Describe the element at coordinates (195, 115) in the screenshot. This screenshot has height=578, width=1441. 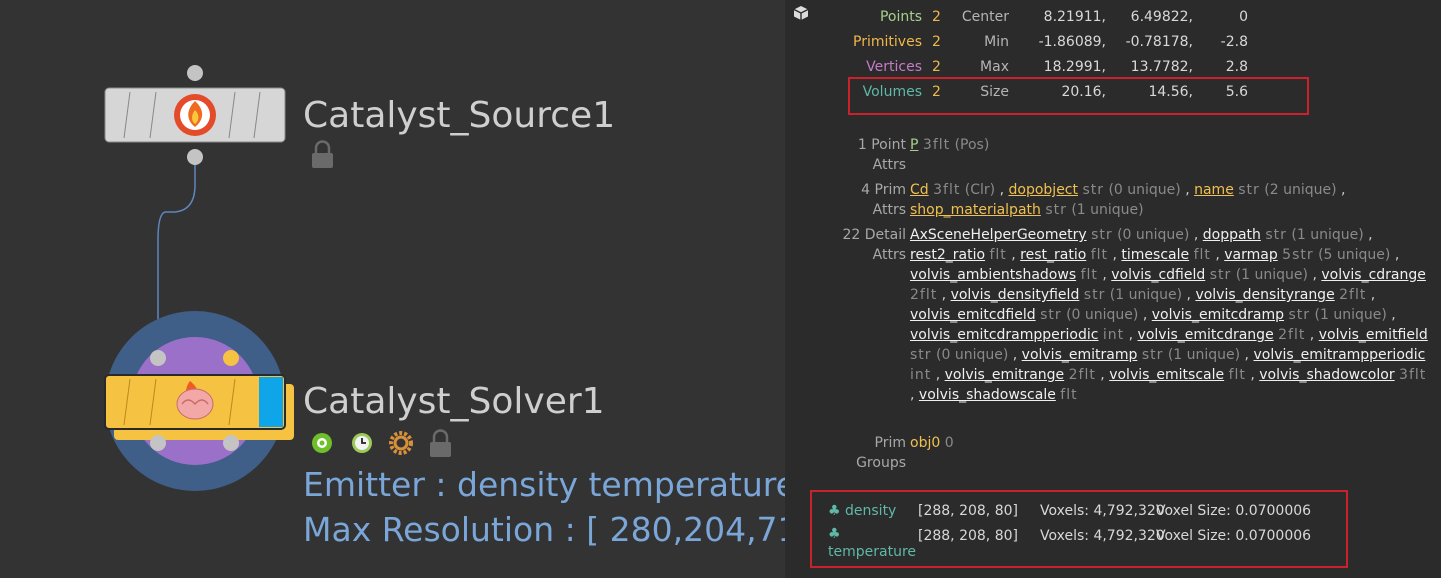
I see `fire-icon` at that location.